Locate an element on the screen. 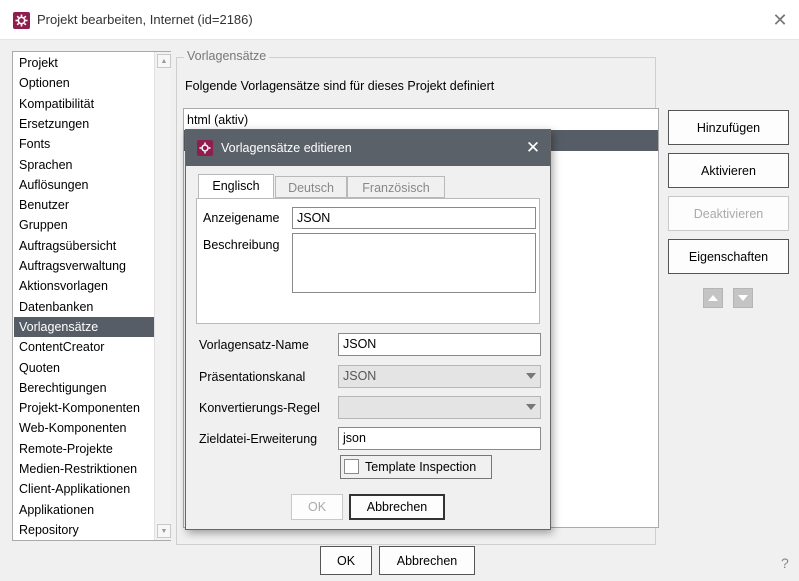  nav-item: Optionen is located at coordinates (84, 83).